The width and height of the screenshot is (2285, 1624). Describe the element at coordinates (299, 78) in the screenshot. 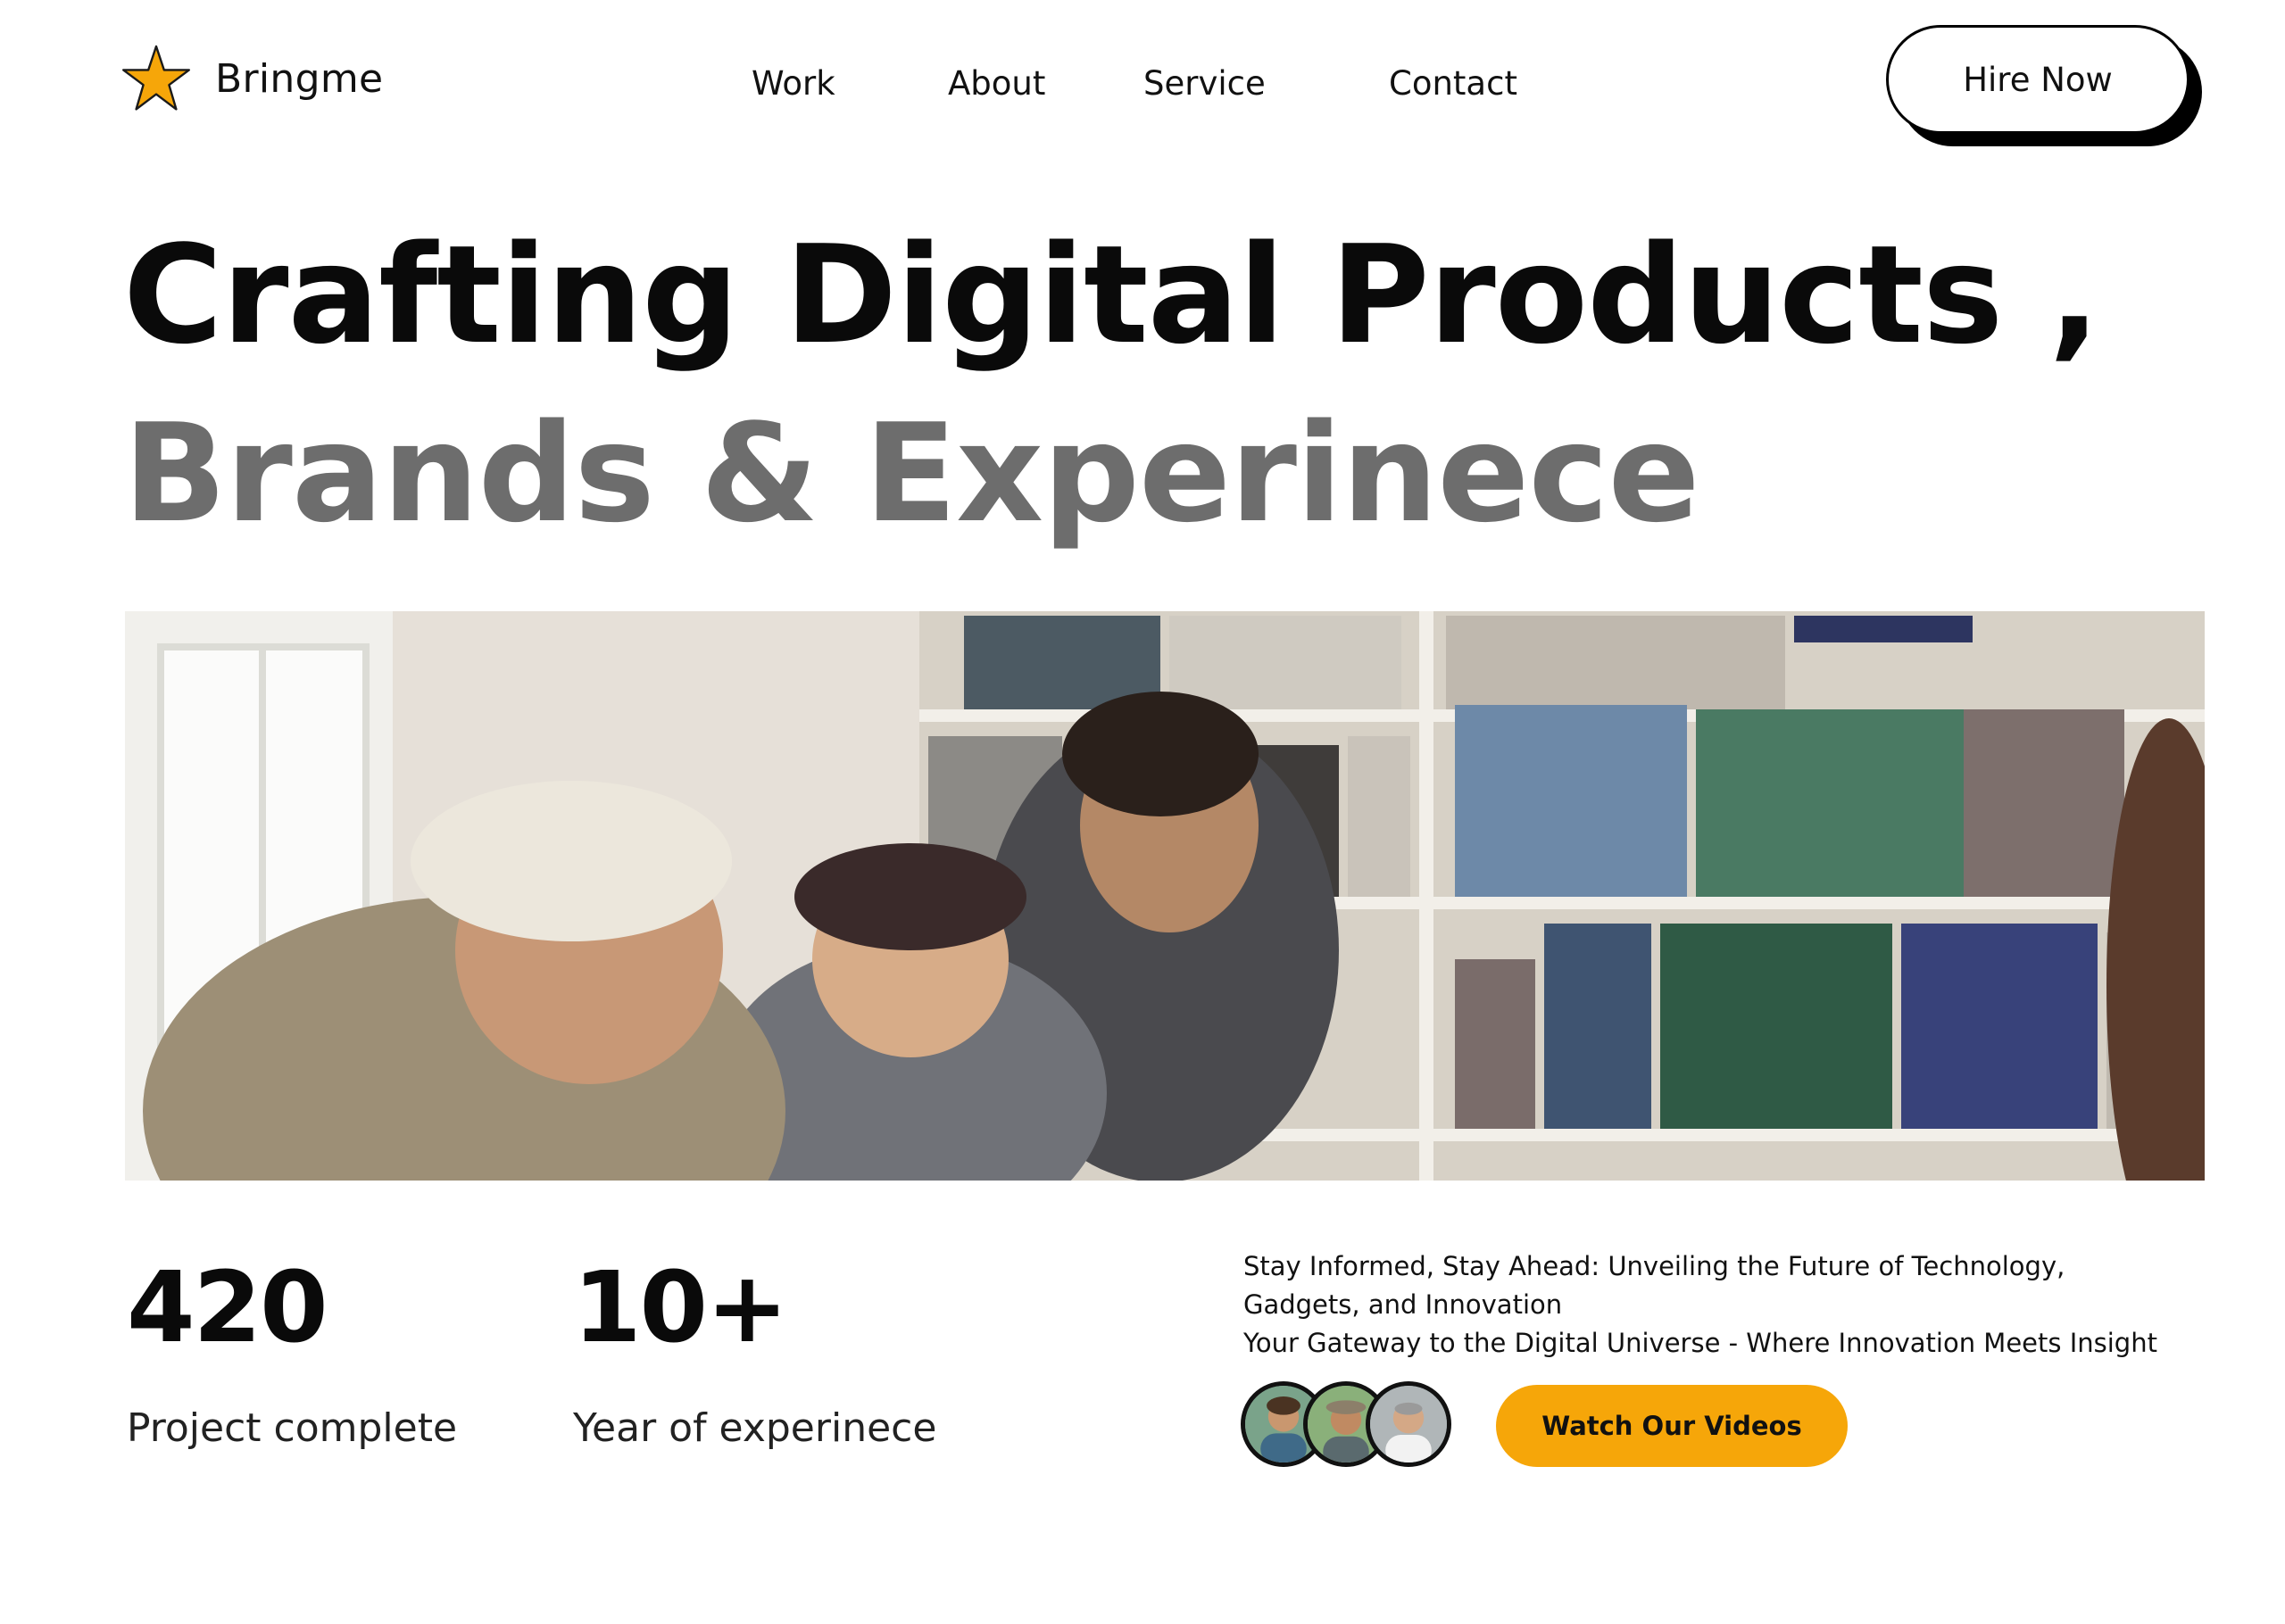

I see `brand-name: Bringme` at that location.